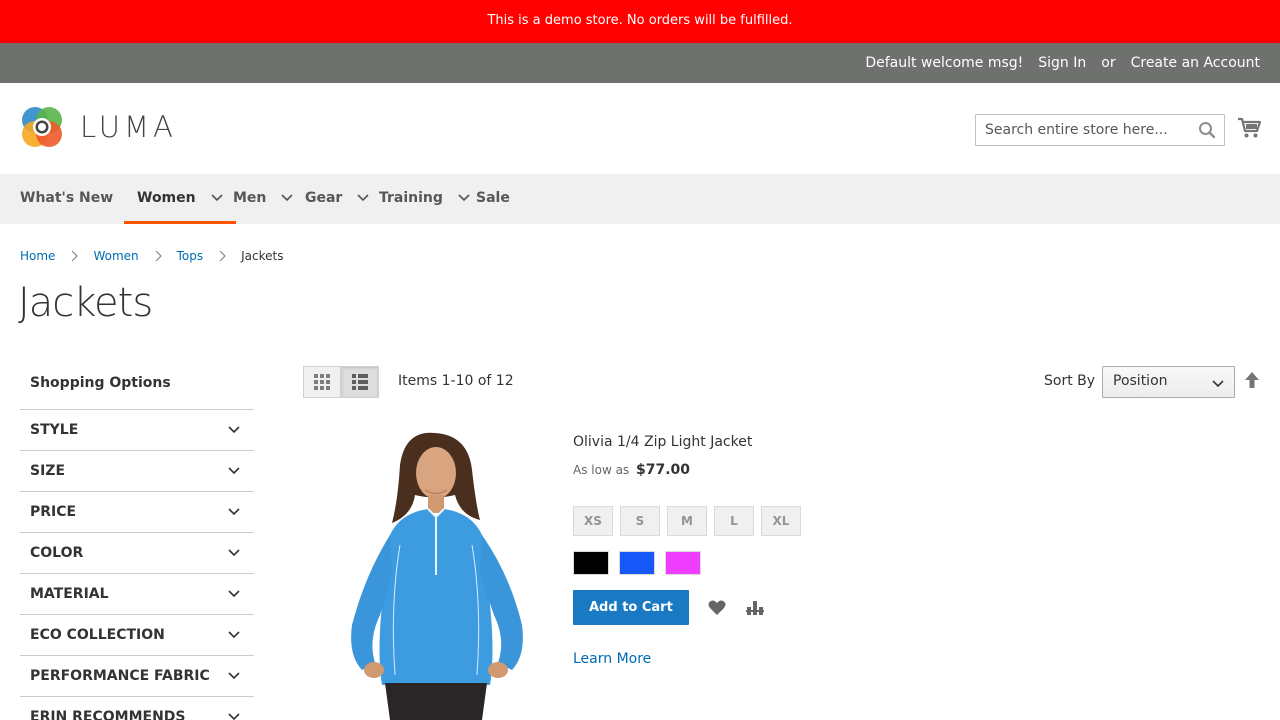 The width and height of the screenshot is (1280, 720). What do you see at coordinates (69, 594) in the screenshot?
I see `filter-label: Material` at bounding box center [69, 594].